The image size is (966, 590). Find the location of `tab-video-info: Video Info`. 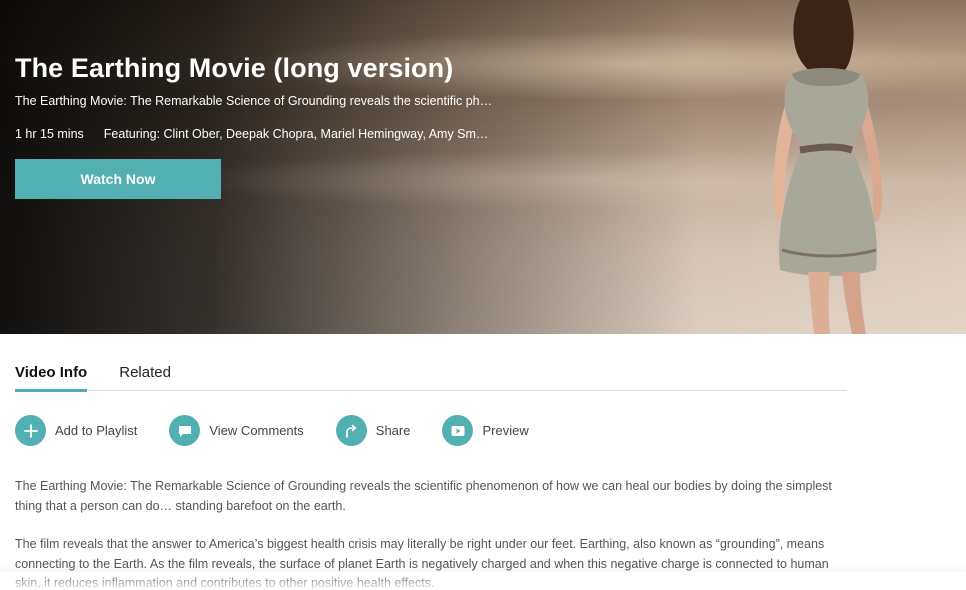

tab-video-info: Video Info is located at coordinates (51, 378).